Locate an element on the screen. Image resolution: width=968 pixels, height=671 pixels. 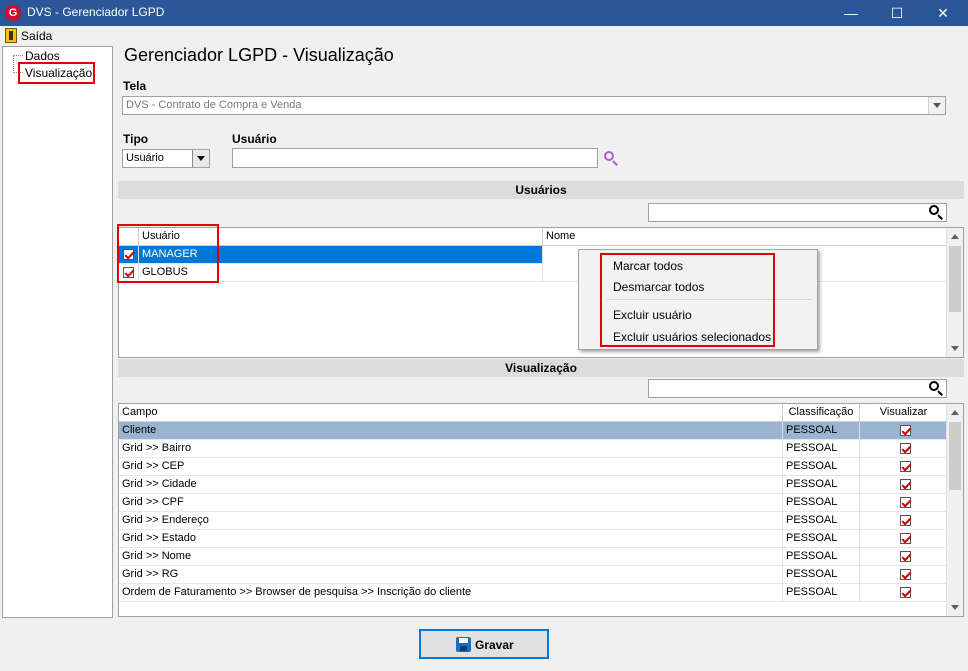
field-cell: Grid >> Cidade is located at coordinates (451, 485).